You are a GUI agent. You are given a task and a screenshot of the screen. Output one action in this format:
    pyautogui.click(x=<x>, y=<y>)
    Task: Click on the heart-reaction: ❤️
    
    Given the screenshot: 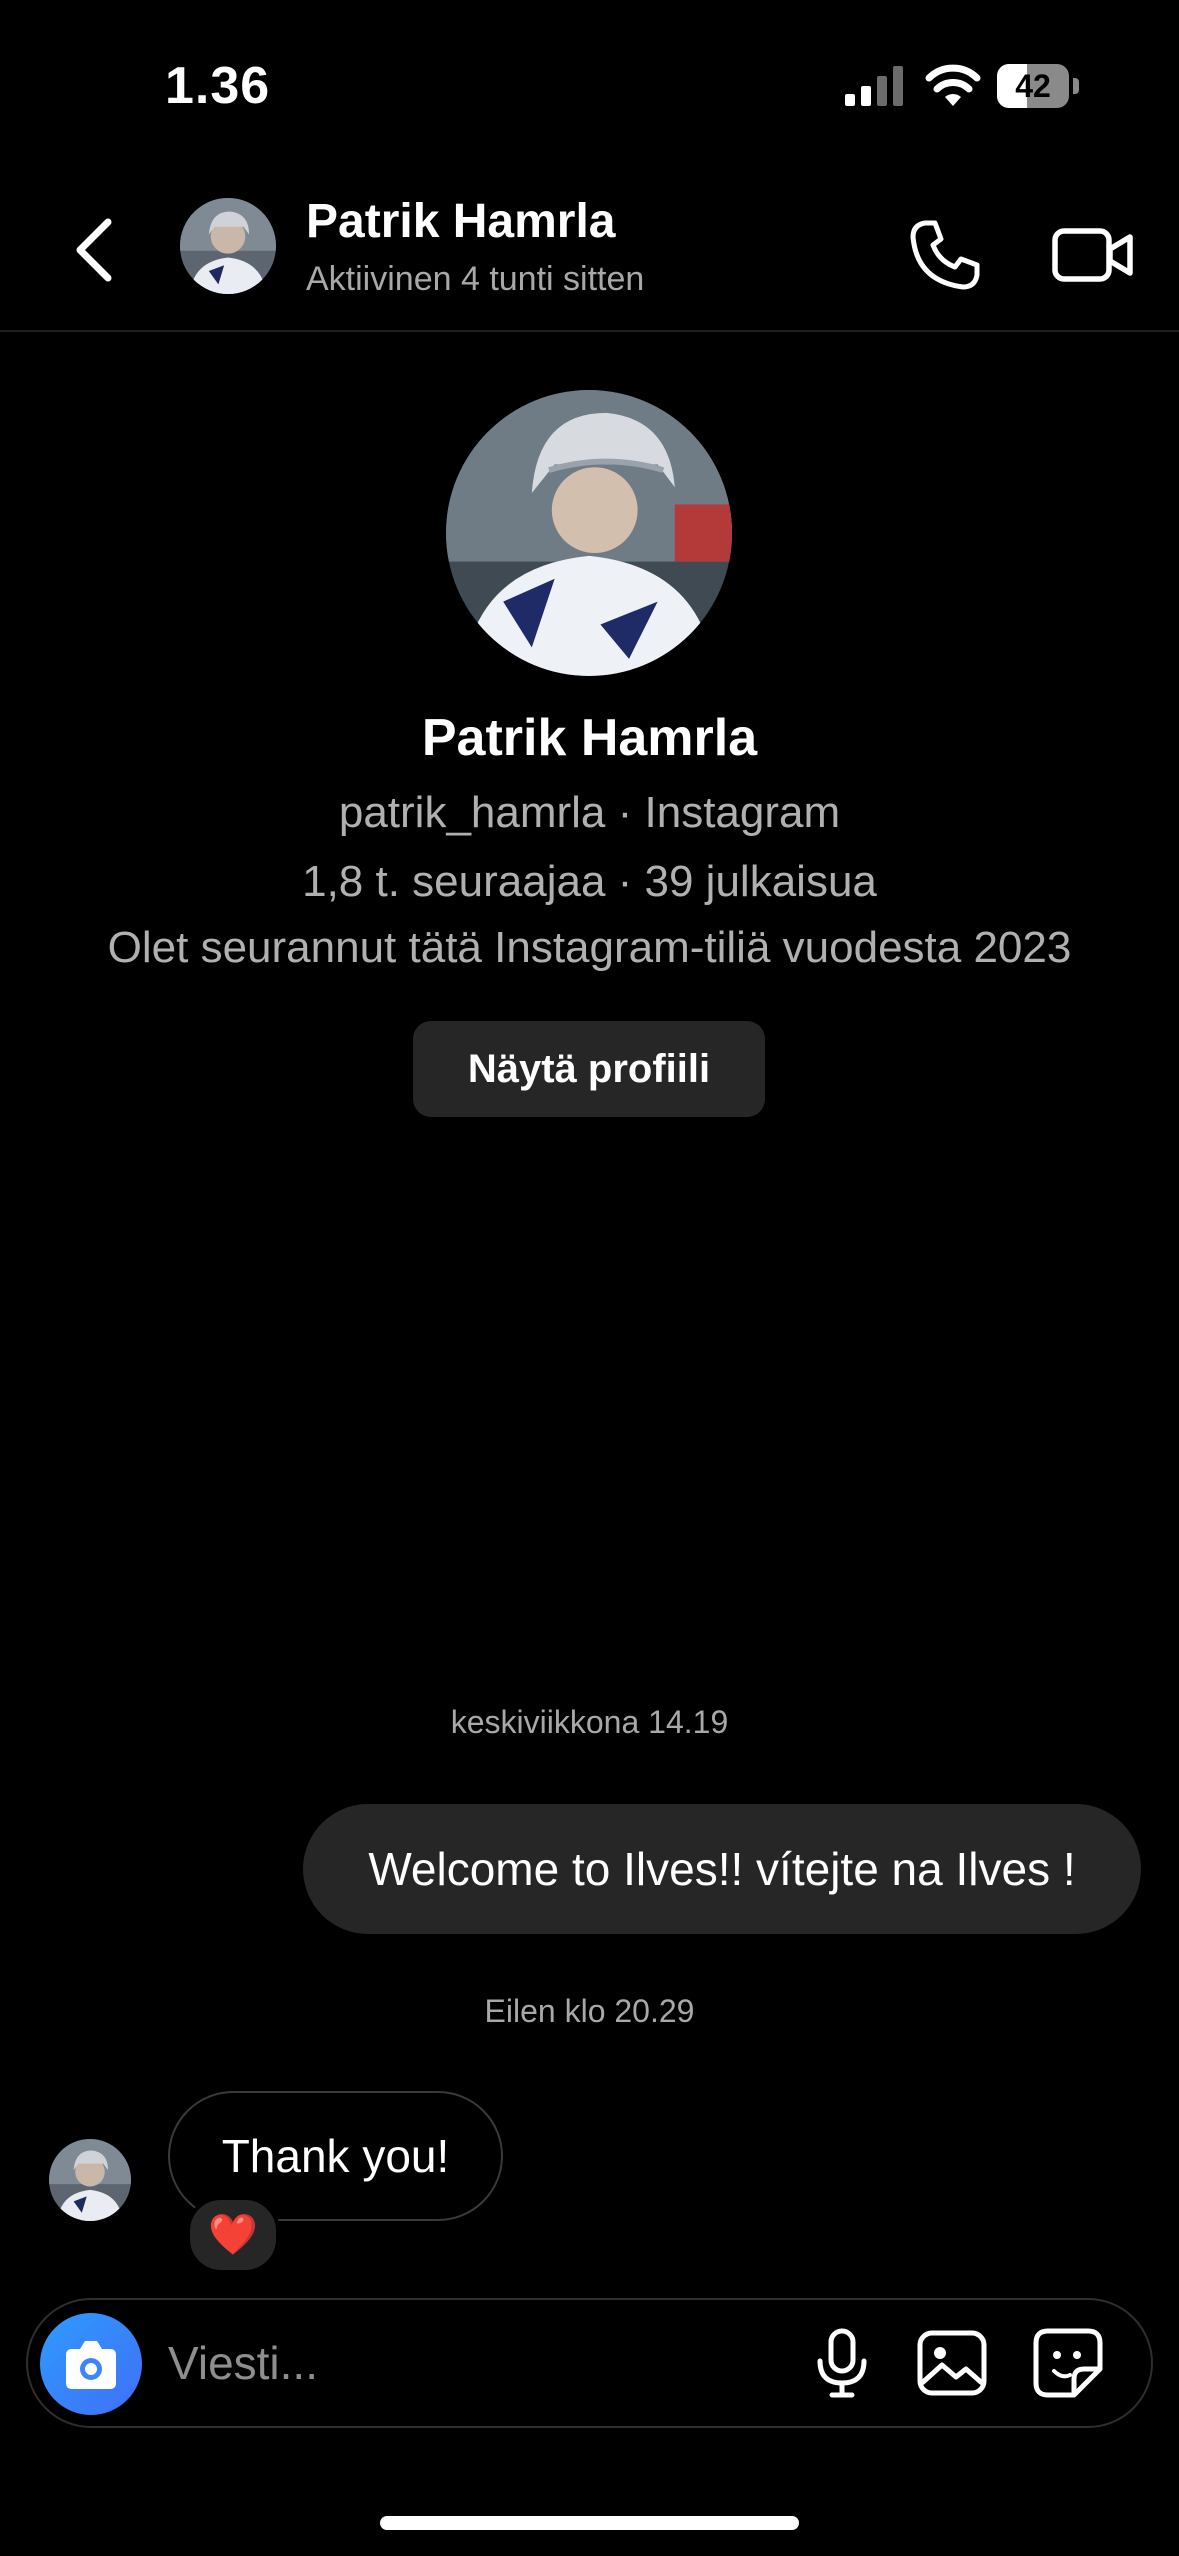 What is the action you would take?
    pyautogui.click(x=233, y=2235)
    